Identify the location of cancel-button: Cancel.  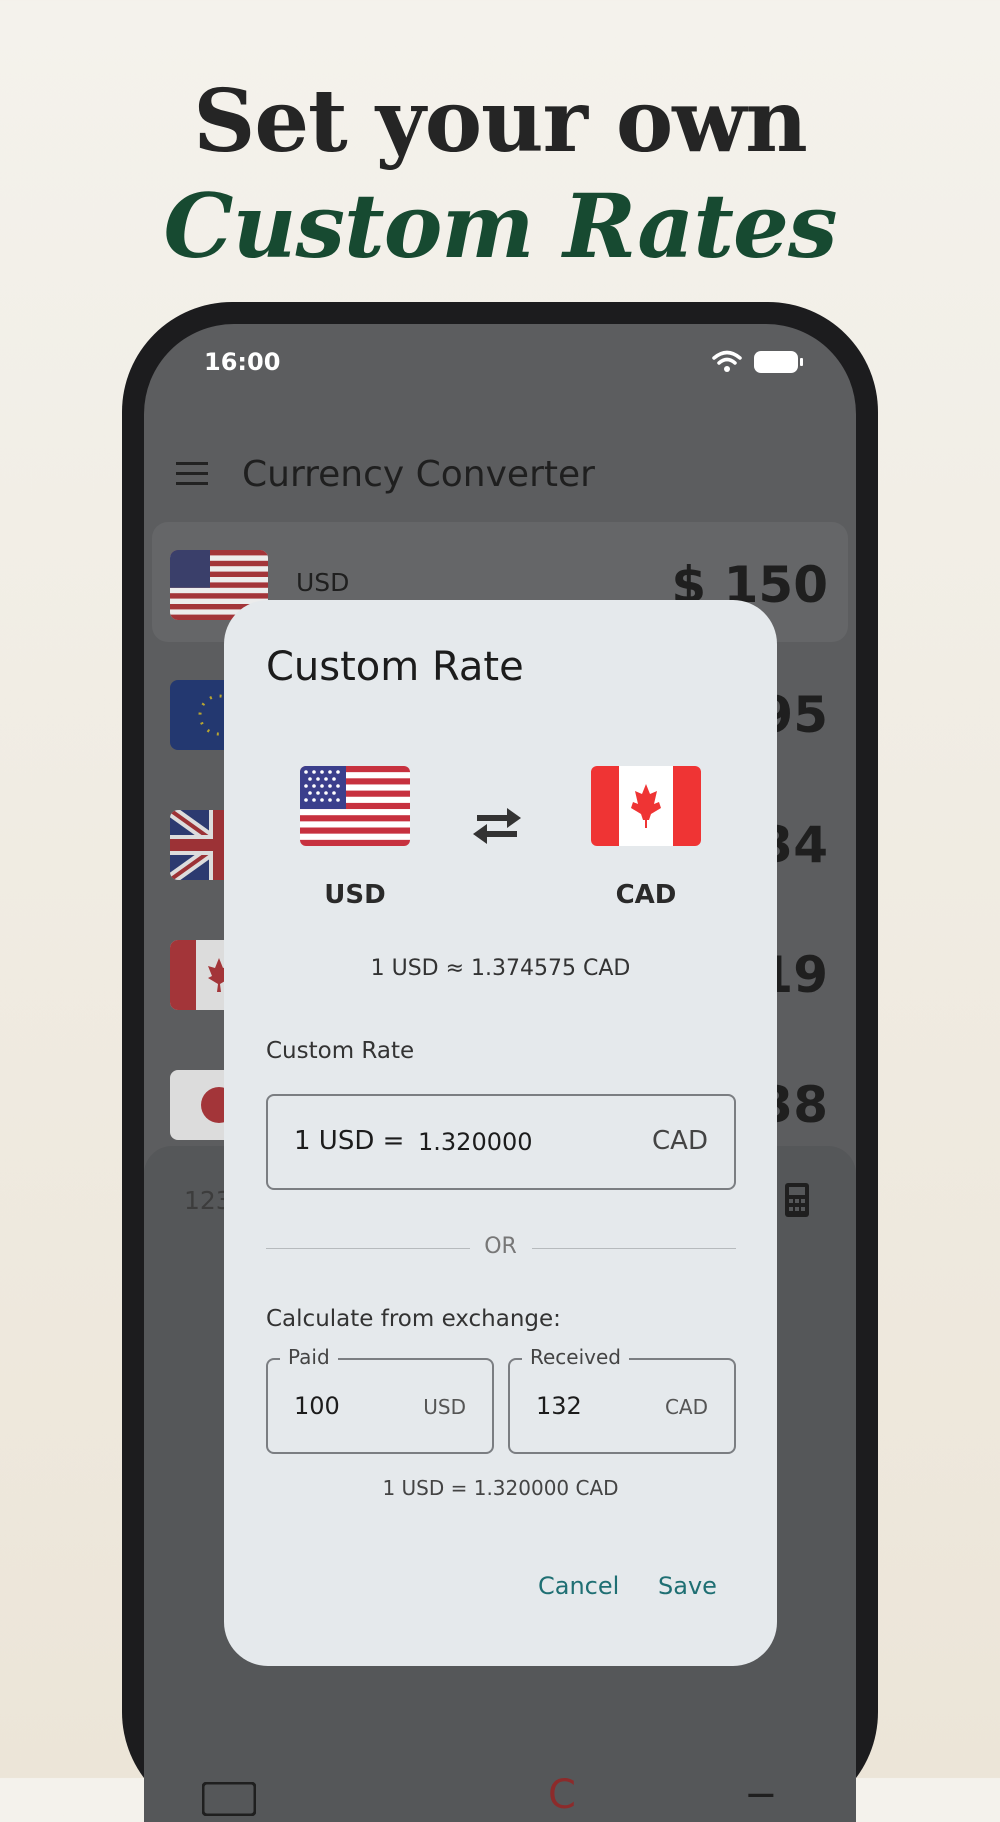
(578, 1586).